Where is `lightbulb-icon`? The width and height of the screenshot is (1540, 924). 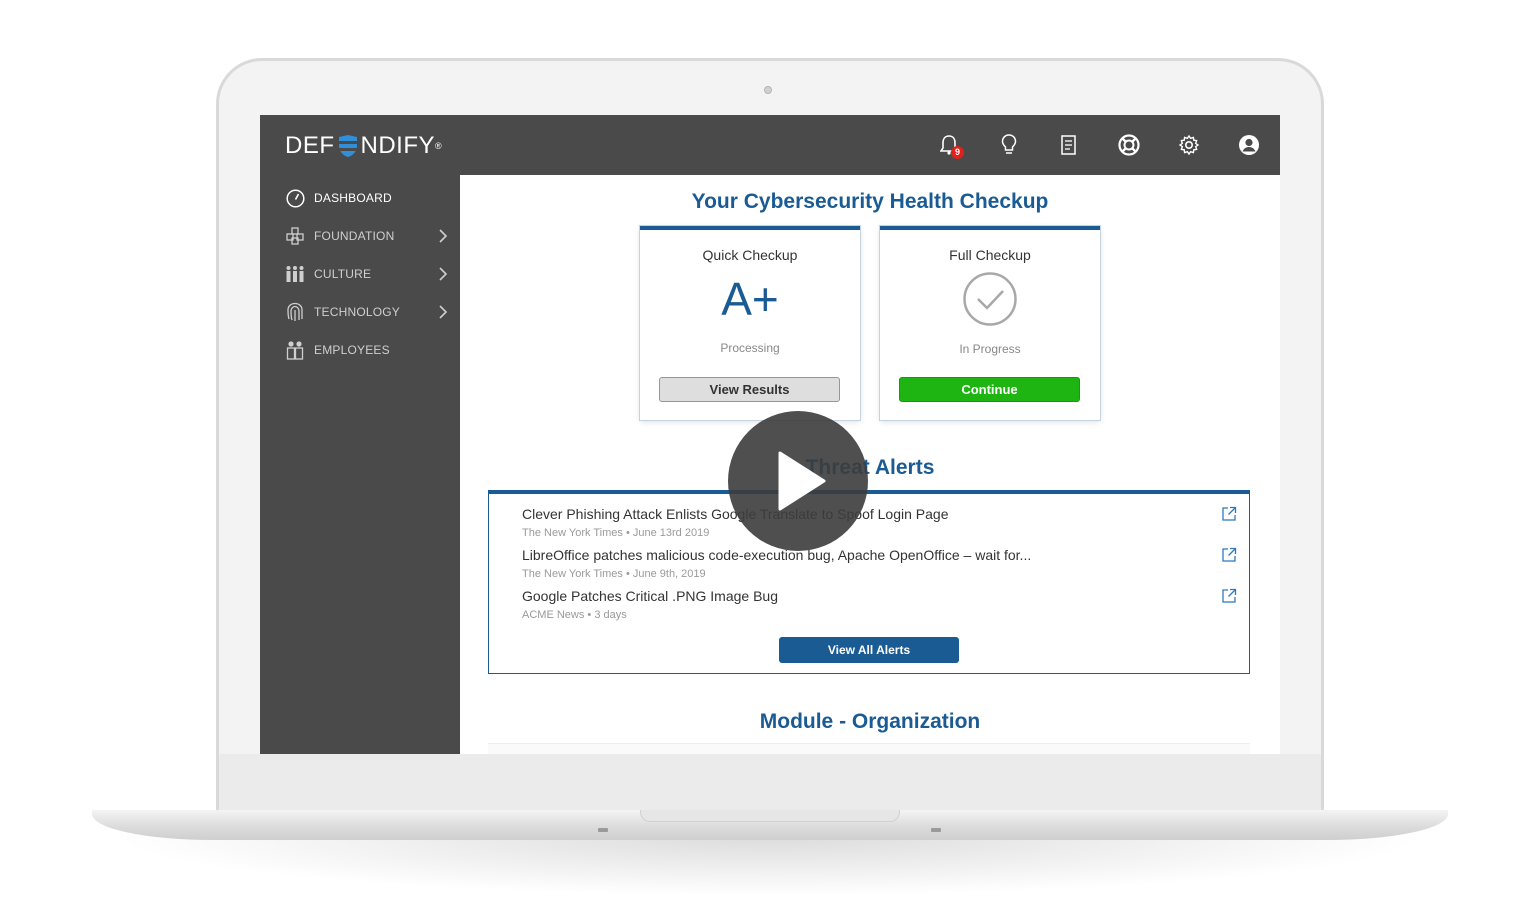
lightbulb-icon is located at coordinates (1008, 144).